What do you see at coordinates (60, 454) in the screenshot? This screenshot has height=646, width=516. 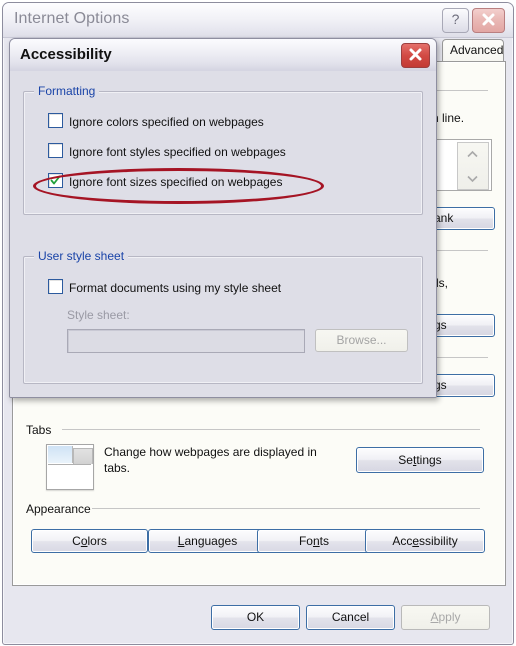 I see `tab-icon-left` at bounding box center [60, 454].